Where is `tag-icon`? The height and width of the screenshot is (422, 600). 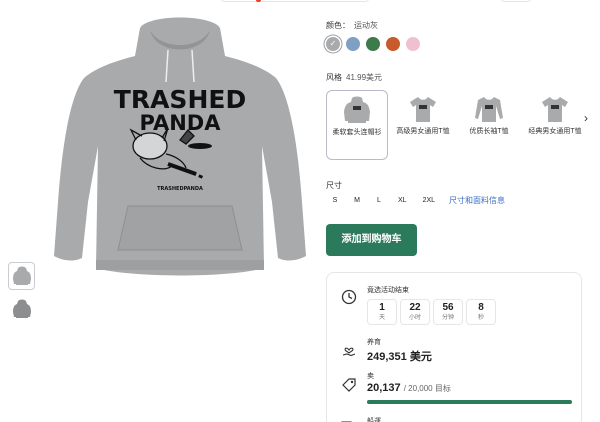 tag-icon is located at coordinates (349, 385).